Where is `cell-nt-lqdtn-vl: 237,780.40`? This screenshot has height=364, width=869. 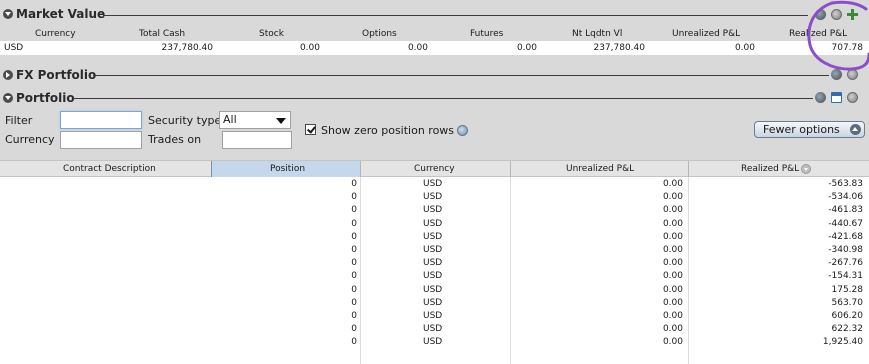 cell-nt-lqdtn-vl: 237,780.40 is located at coordinates (619, 48).